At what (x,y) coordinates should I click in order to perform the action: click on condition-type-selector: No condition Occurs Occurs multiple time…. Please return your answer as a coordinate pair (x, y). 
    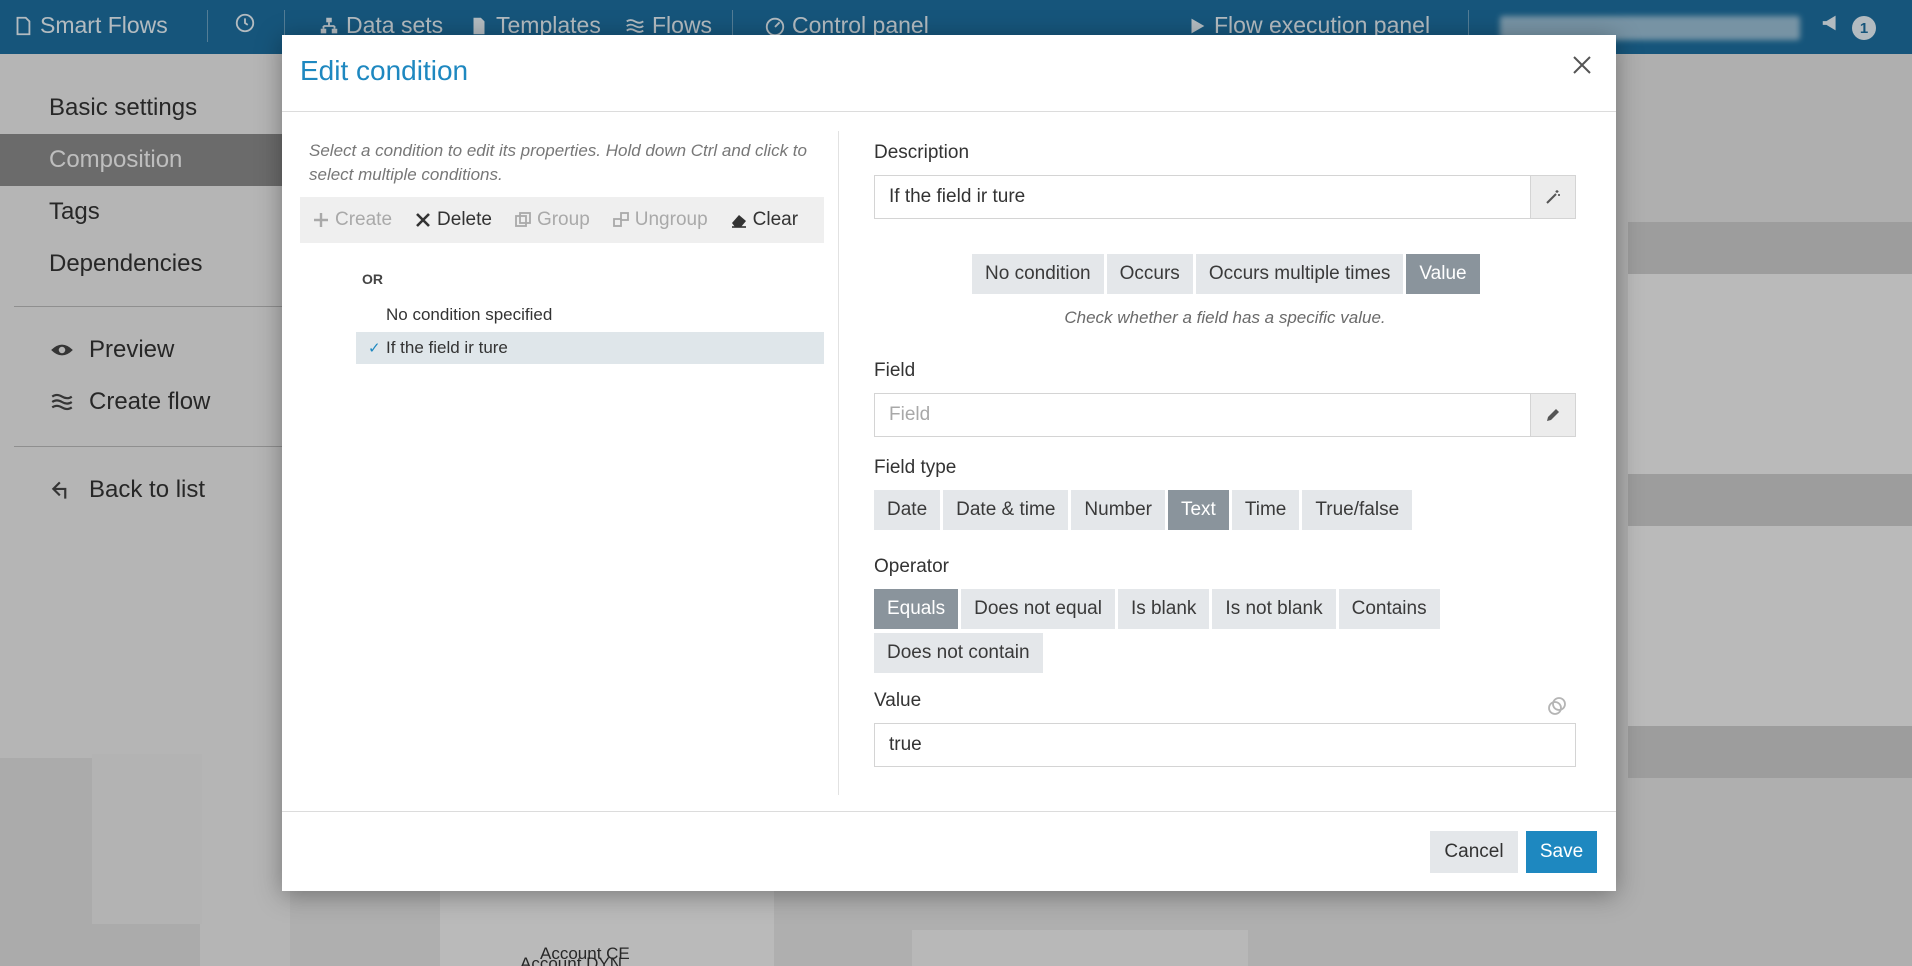
    Looking at the image, I should click on (1226, 274).